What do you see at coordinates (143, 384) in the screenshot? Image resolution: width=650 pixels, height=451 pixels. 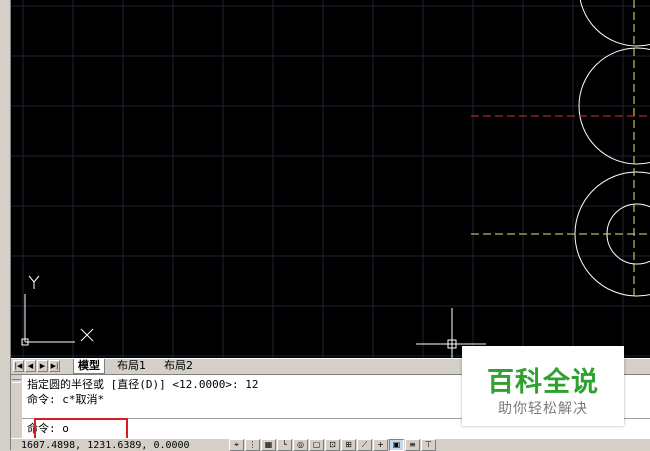 I see `command-history-line: 指定圆的半径或 [直径(D)] <12.0000>: 12` at bounding box center [143, 384].